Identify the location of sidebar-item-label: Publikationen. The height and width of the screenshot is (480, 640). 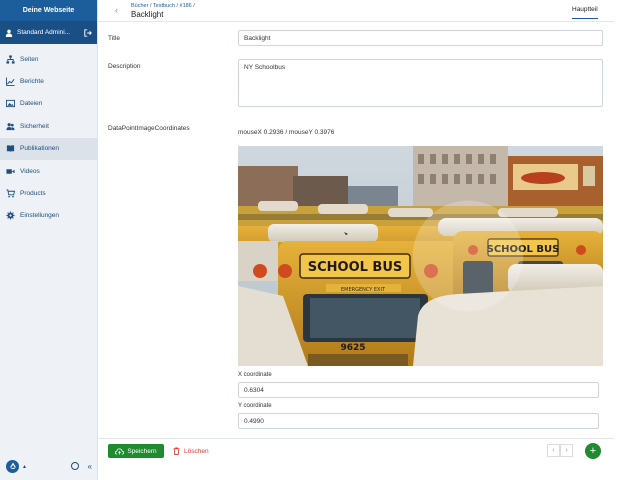
(40, 149).